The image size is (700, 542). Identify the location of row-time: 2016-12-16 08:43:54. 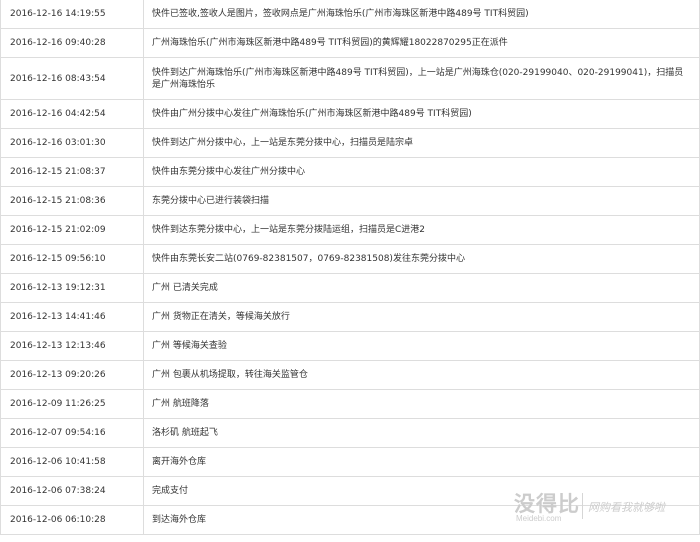
(72, 78).